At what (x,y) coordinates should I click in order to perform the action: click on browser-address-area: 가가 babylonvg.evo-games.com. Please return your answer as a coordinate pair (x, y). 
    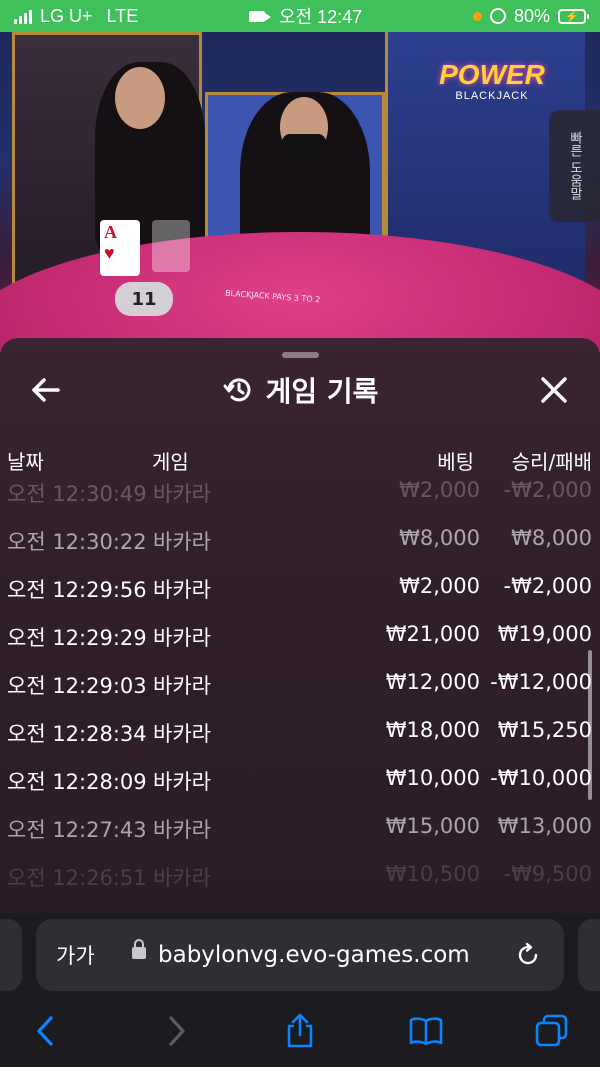
    Looking at the image, I should click on (300, 955).